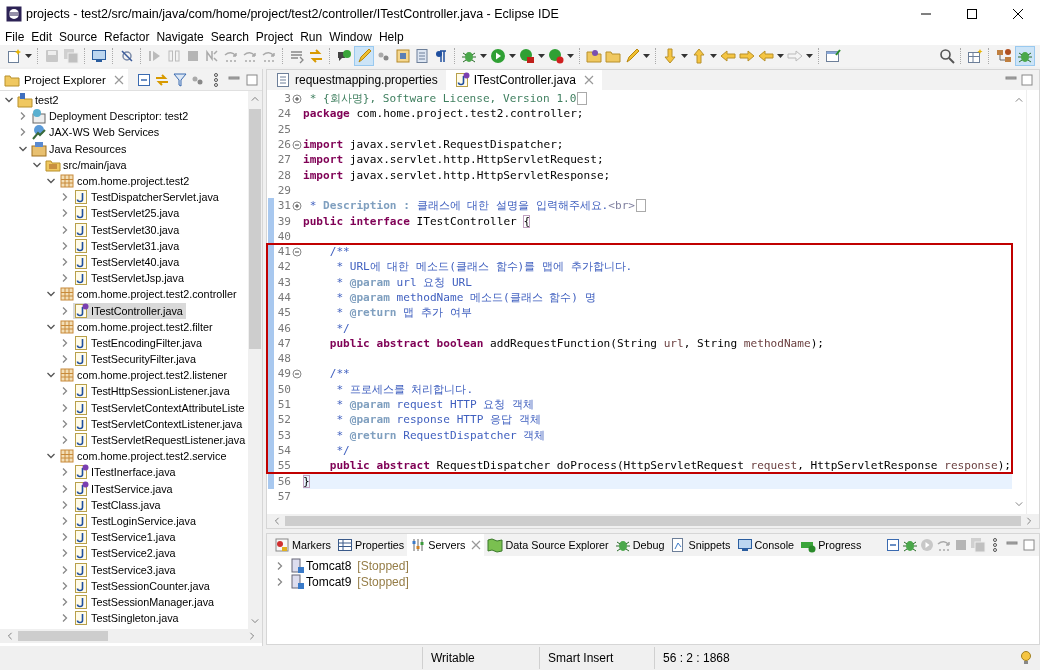  Describe the element at coordinates (443, 114) in the screenshot. I see `code-line: package com.home.project.test2.controller;` at that location.